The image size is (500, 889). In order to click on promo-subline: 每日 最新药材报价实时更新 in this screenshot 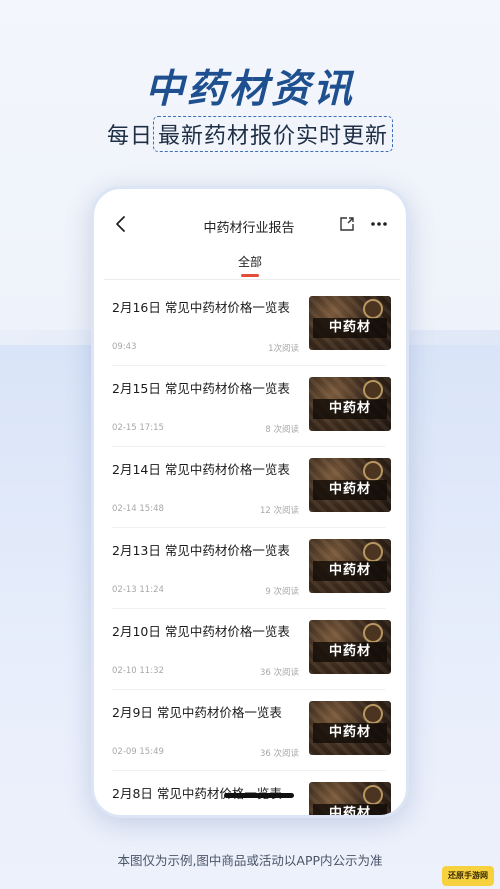, I will do `click(250, 134)`.